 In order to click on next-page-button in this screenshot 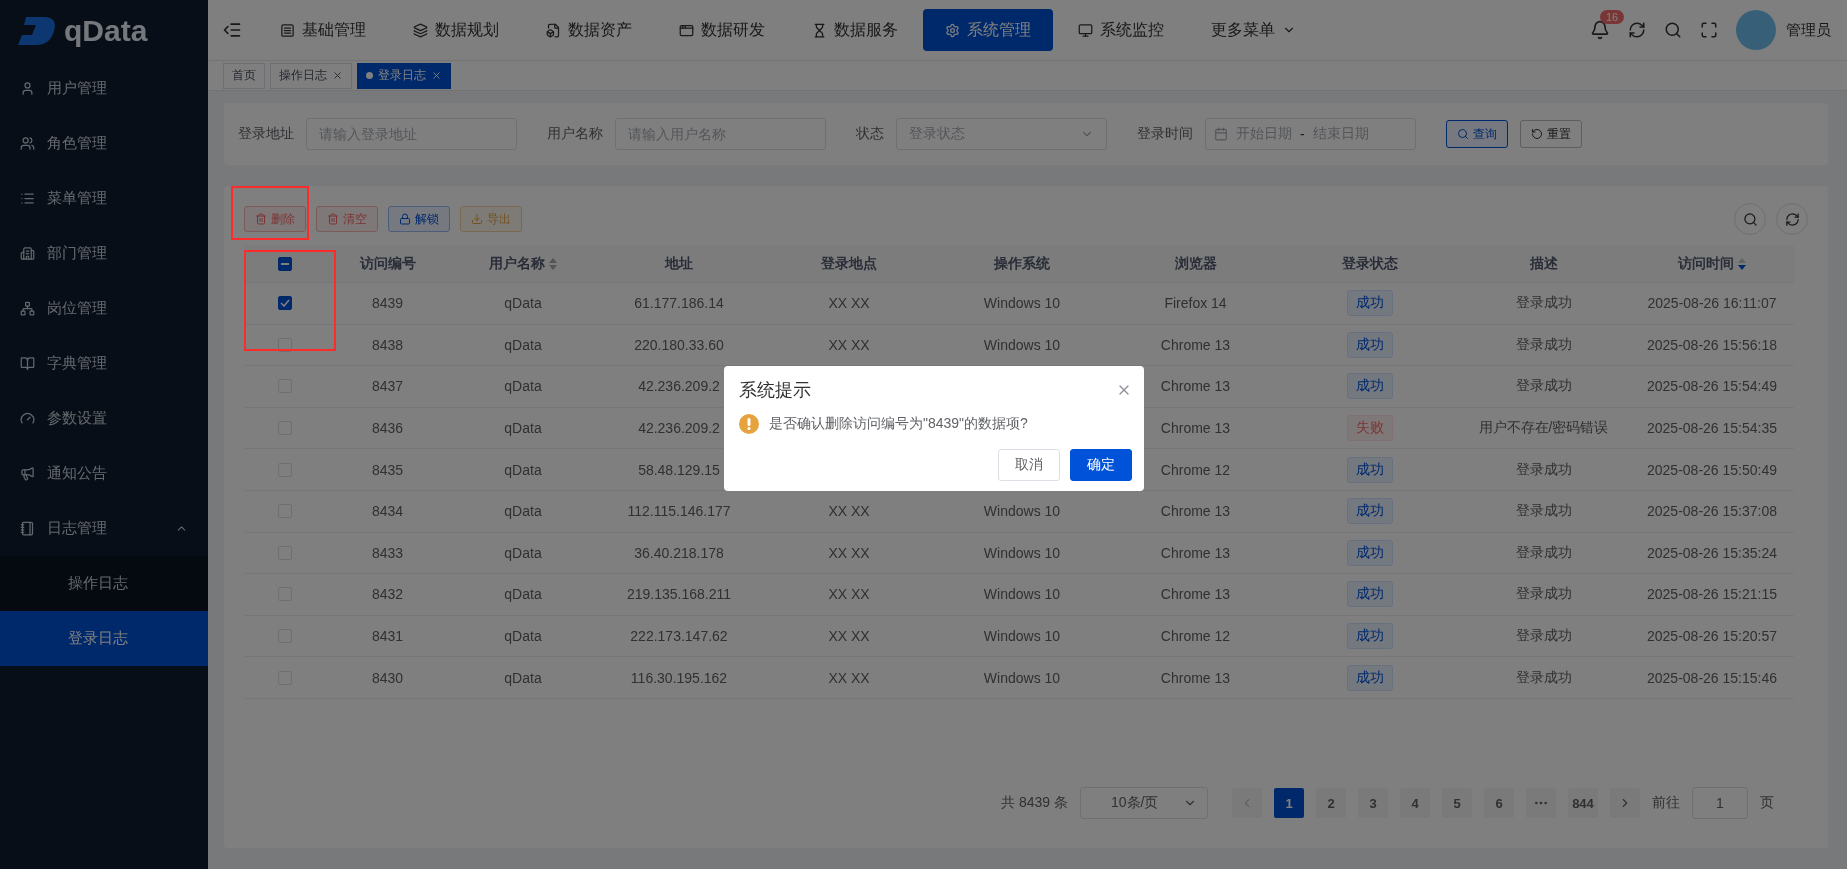, I will do `click(1625, 803)`.